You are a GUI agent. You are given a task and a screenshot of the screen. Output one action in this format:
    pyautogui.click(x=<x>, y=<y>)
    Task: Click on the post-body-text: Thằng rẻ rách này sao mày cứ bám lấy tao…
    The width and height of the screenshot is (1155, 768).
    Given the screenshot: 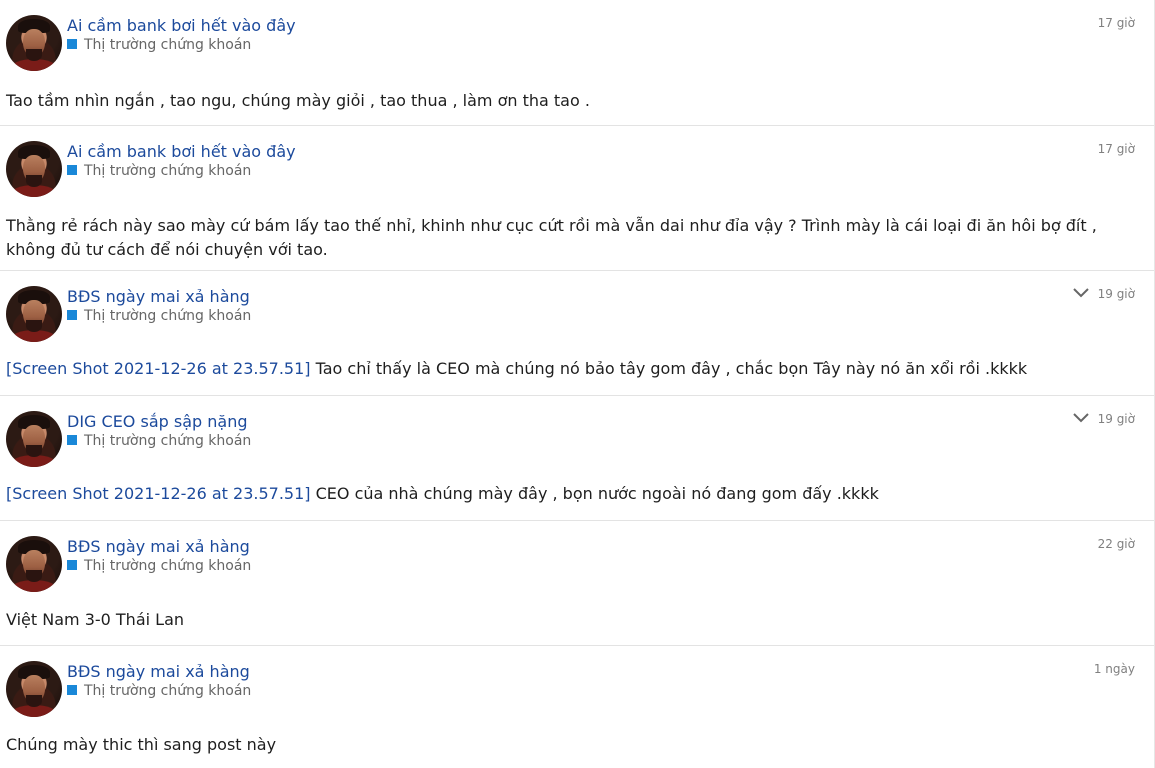 What is the action you would take?
    pyautogui.click(x=551, y=237)
    